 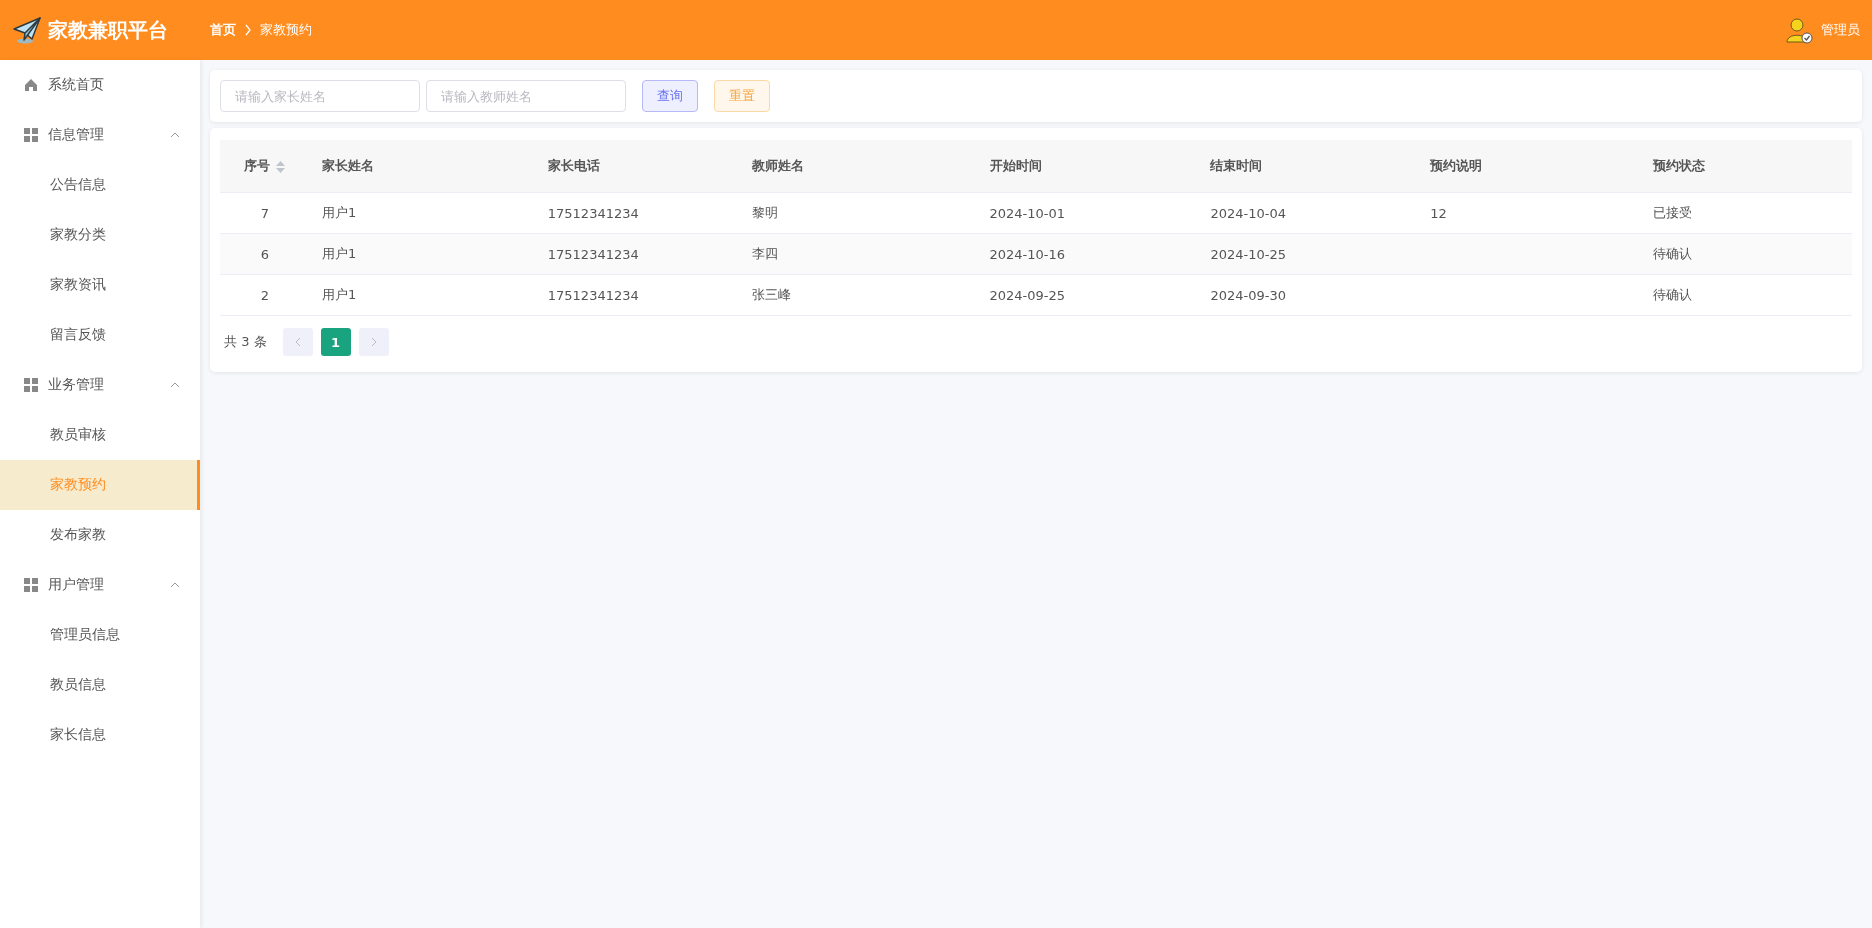 I want to click on sidebar-item: 家教分类, so click(x=100, y=235).